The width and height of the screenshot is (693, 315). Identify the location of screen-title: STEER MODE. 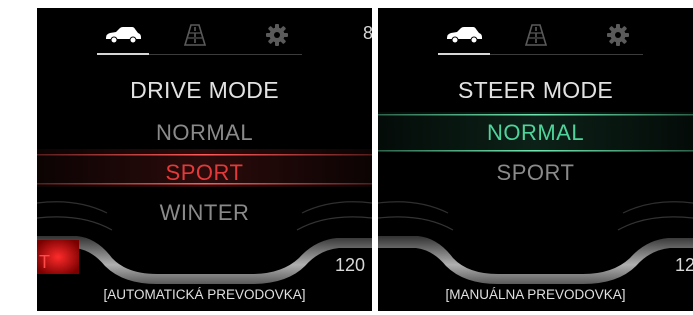
(535, 90).